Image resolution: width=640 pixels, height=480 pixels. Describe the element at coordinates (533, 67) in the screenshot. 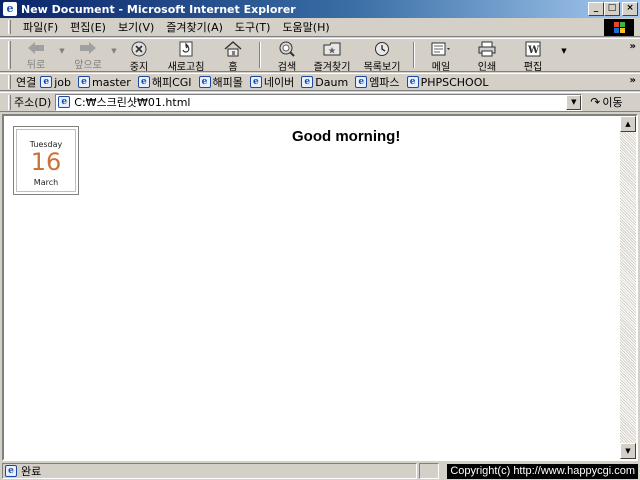

I see `edit-label: 편집` at that location.